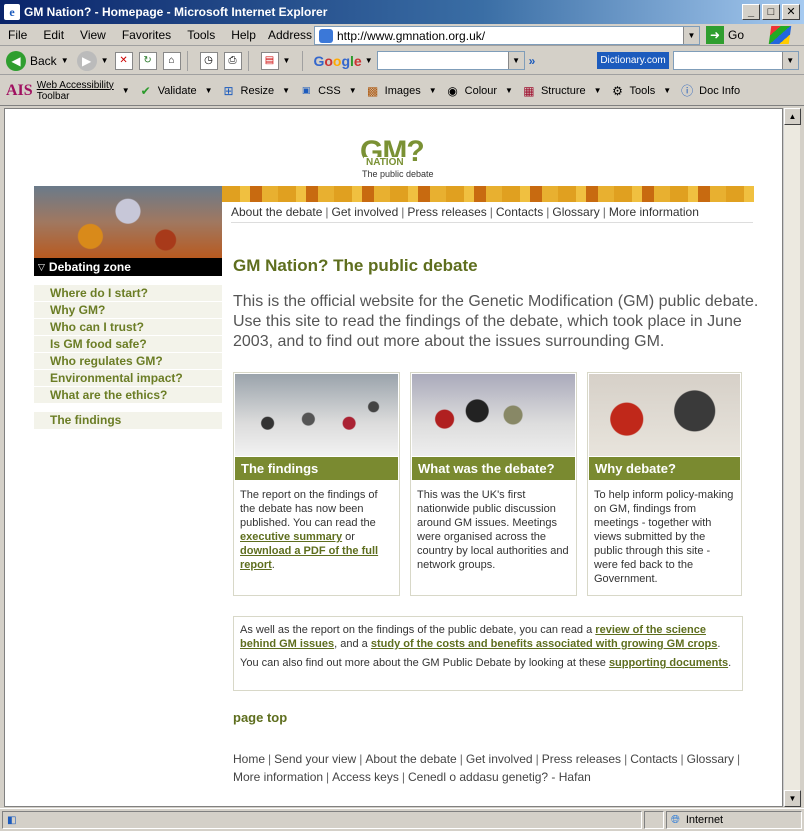  Describe the element at coordinates (668, 663) in the screenshot. I see `supporting-documents-link: supporting documents` at that location.